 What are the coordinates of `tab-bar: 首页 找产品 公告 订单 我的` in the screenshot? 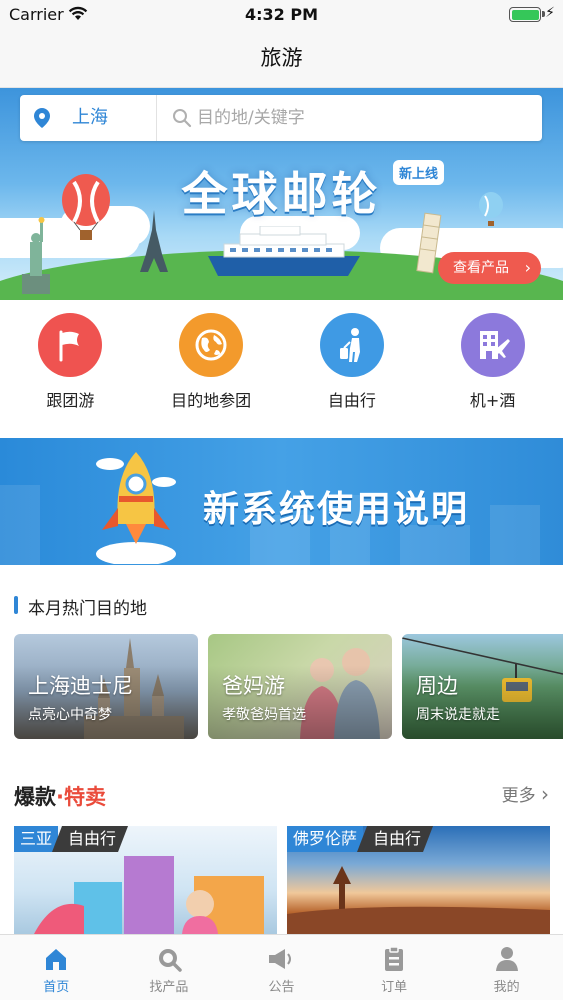 It's located at (281, 967).